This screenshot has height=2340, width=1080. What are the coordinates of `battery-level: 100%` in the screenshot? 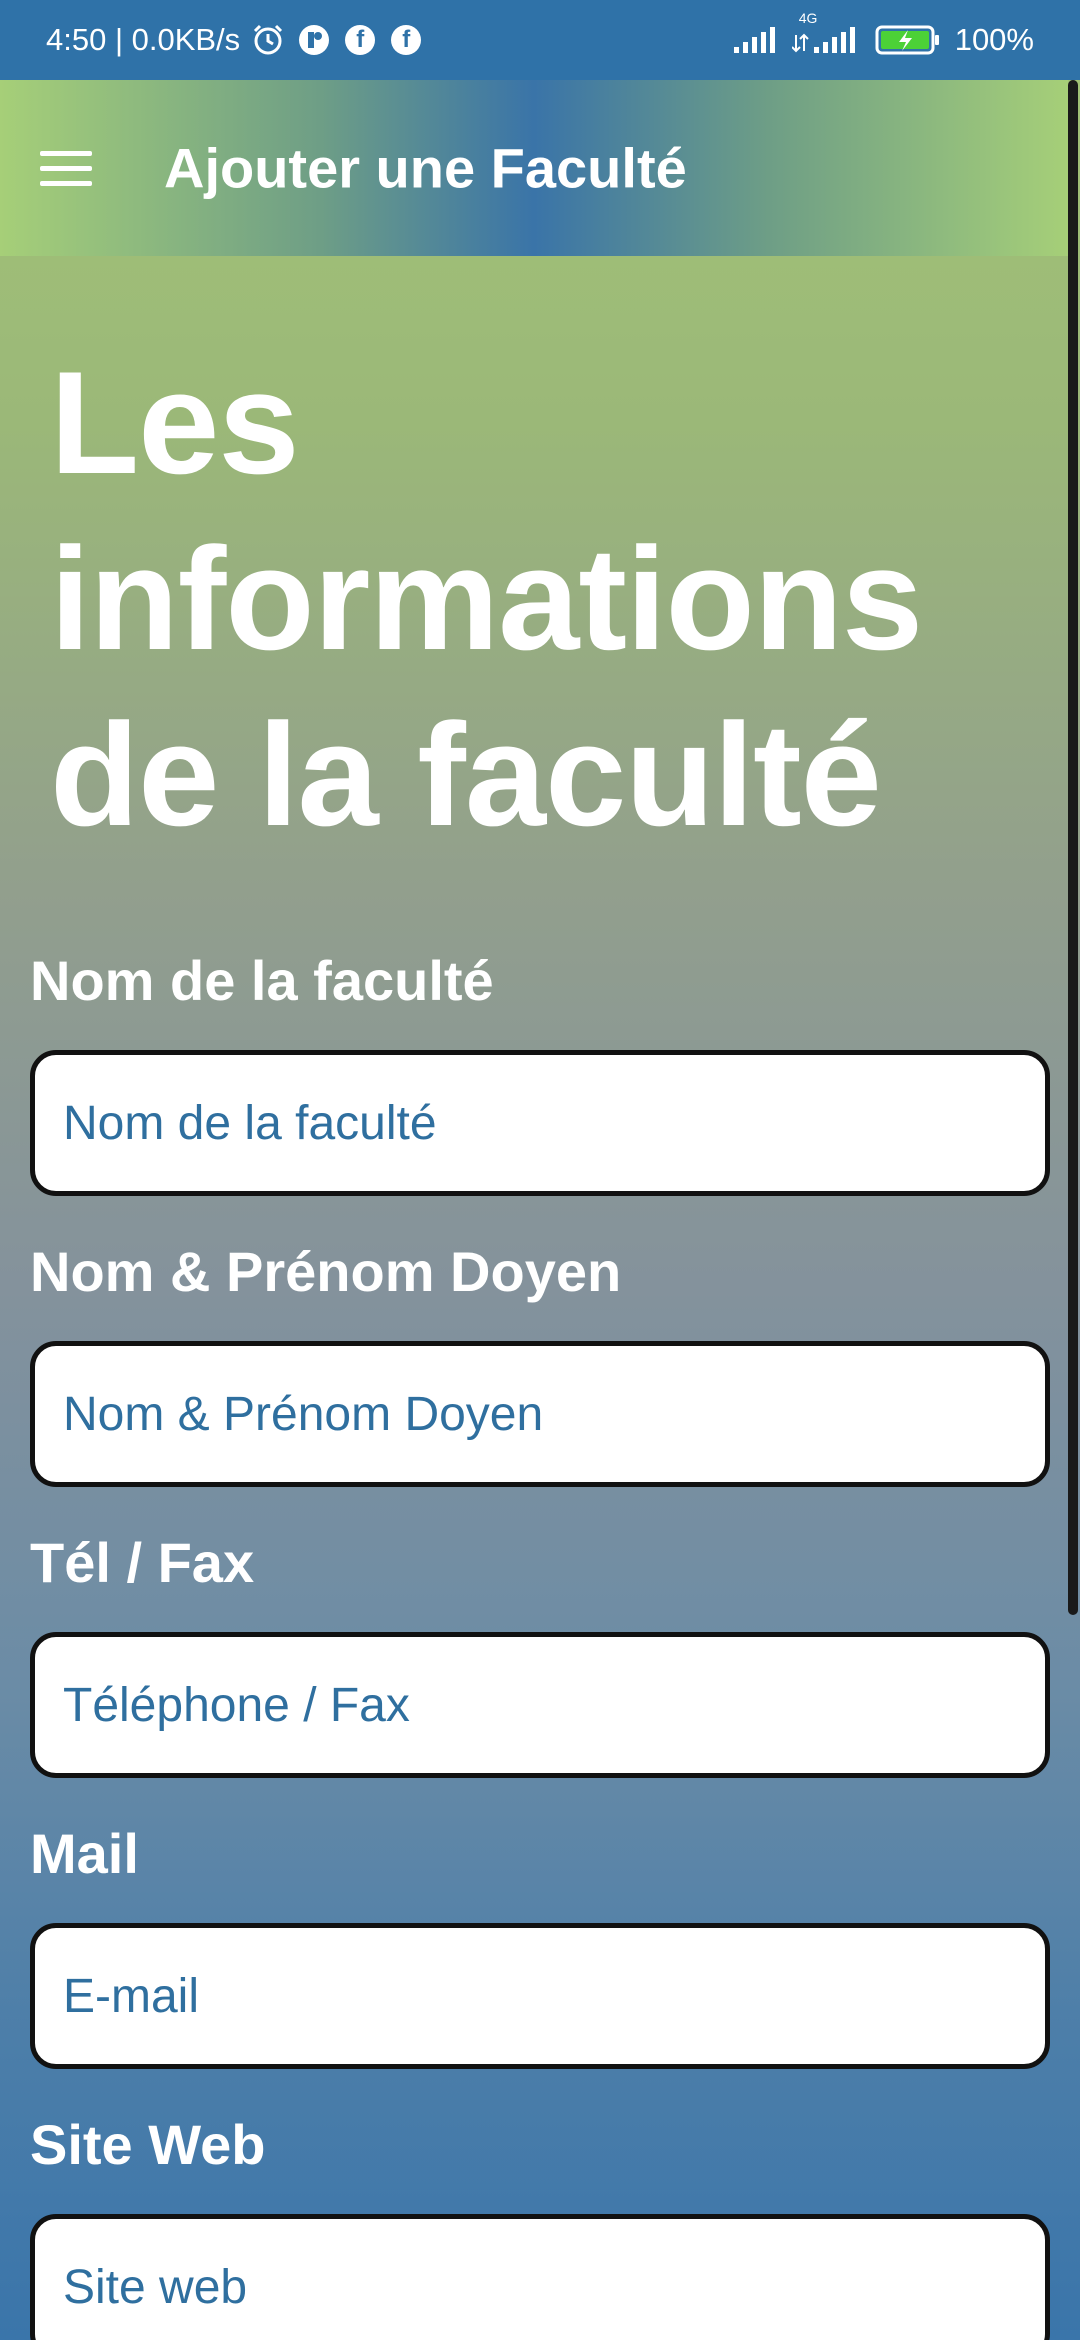 It's located at (994, 39).